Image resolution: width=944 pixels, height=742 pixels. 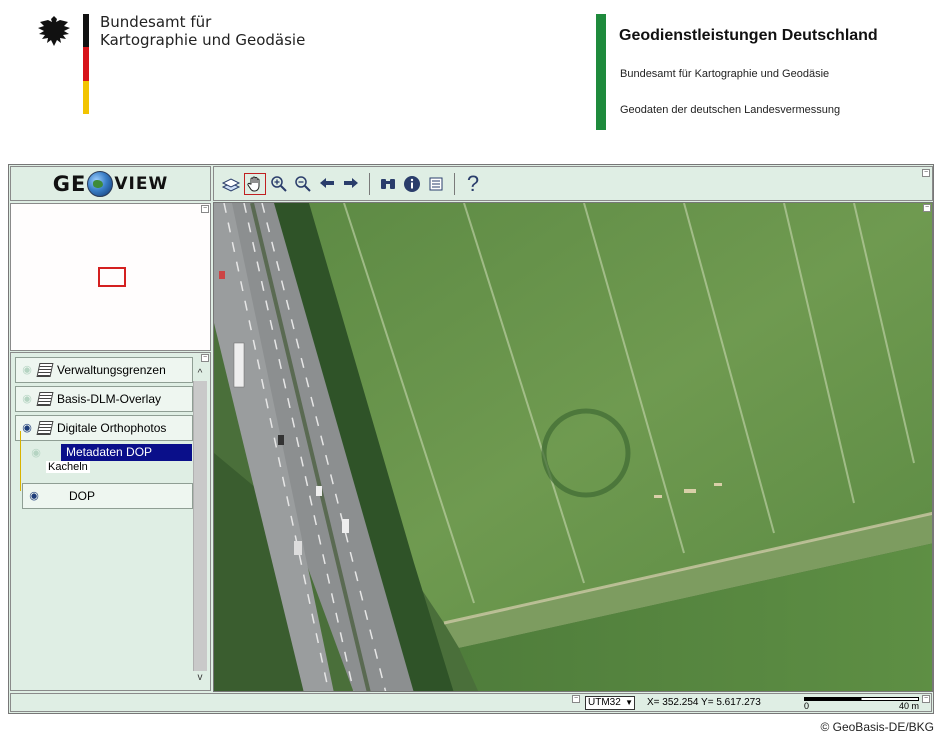 I want to click on info-icon, so click(x=412, y=184).